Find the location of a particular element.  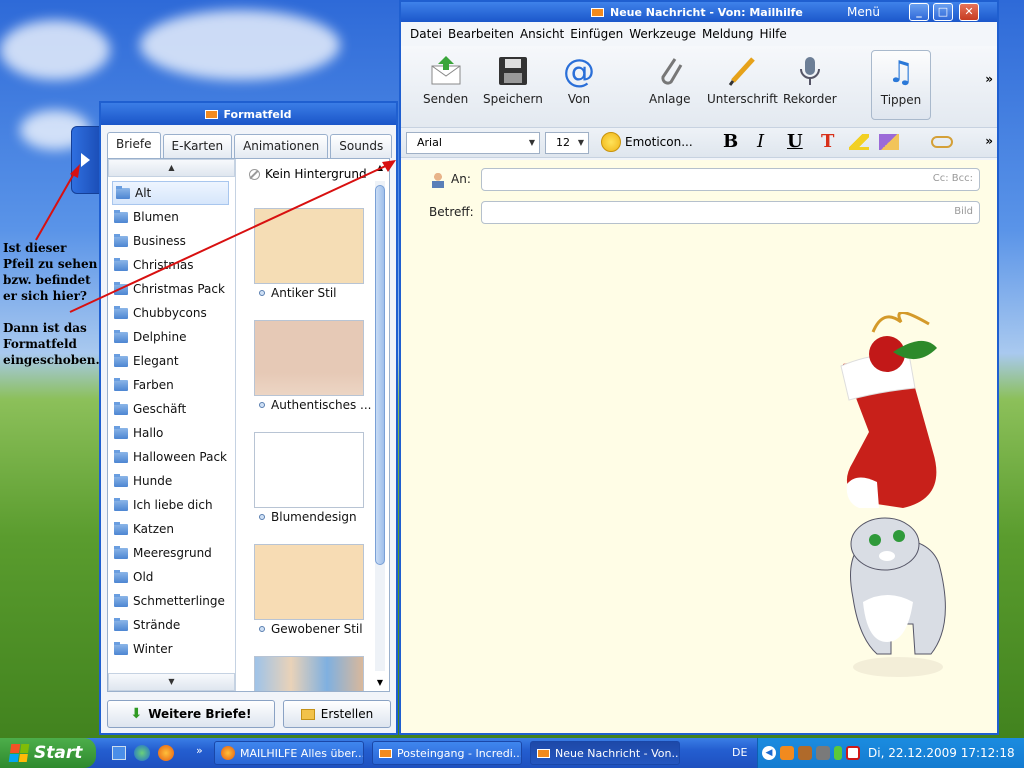

category-item: Alt is located at coordinates (170, 193).